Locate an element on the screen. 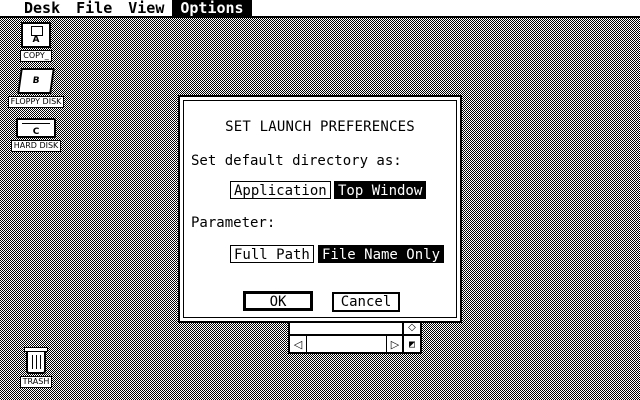 Image resolution: width=640 pixels, height=400 pixels. option-top-window: Top Window is located at coordinates (380, 190).